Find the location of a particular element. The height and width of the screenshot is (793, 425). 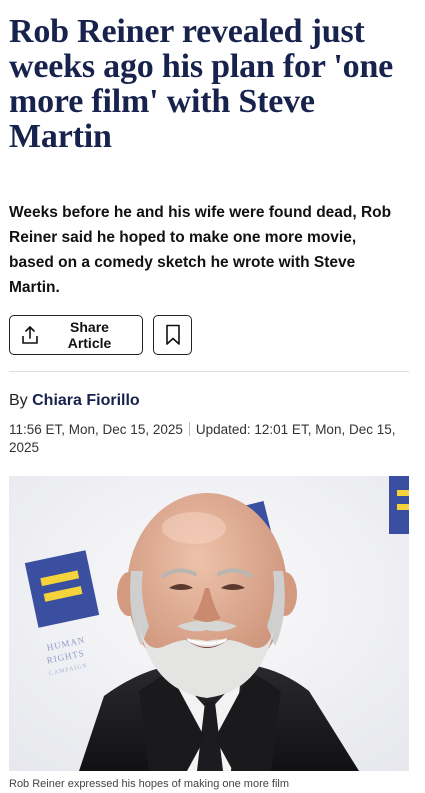

divider is located at coordinates (209, 371).